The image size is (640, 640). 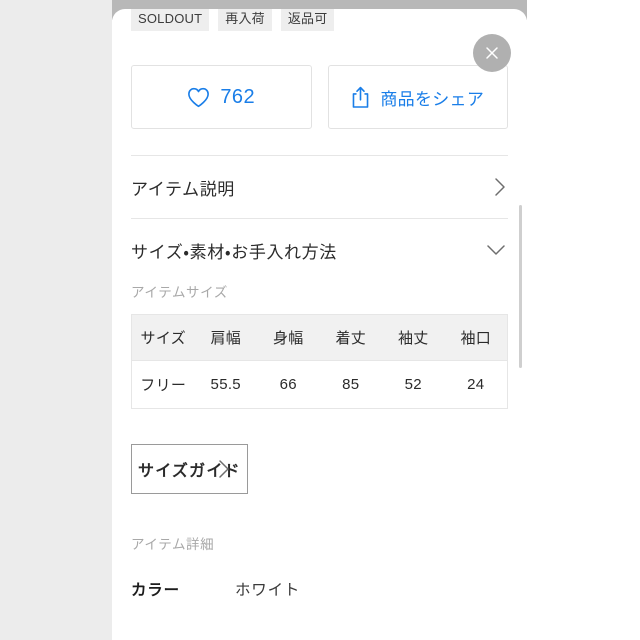 I want to click on col-sleeve: 袖丈, so click(x=413, y=338).